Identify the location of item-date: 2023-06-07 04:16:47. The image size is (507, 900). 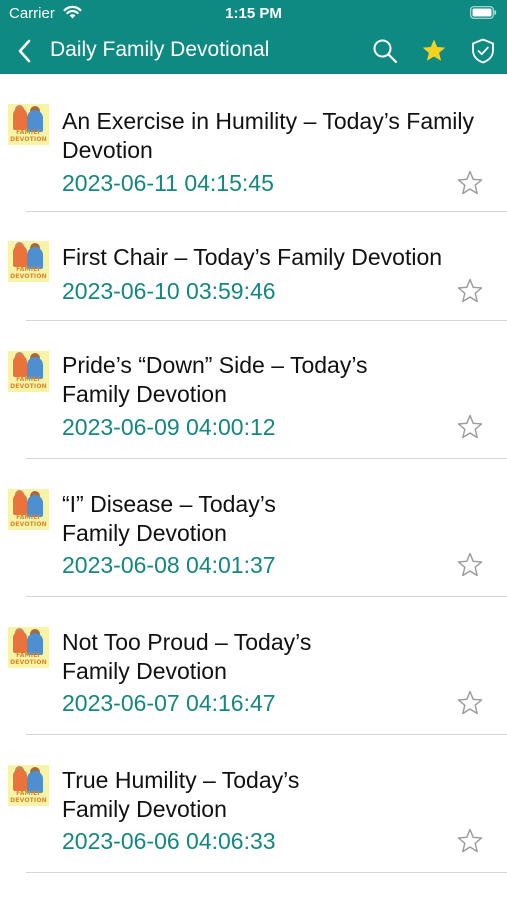
(169, 703).